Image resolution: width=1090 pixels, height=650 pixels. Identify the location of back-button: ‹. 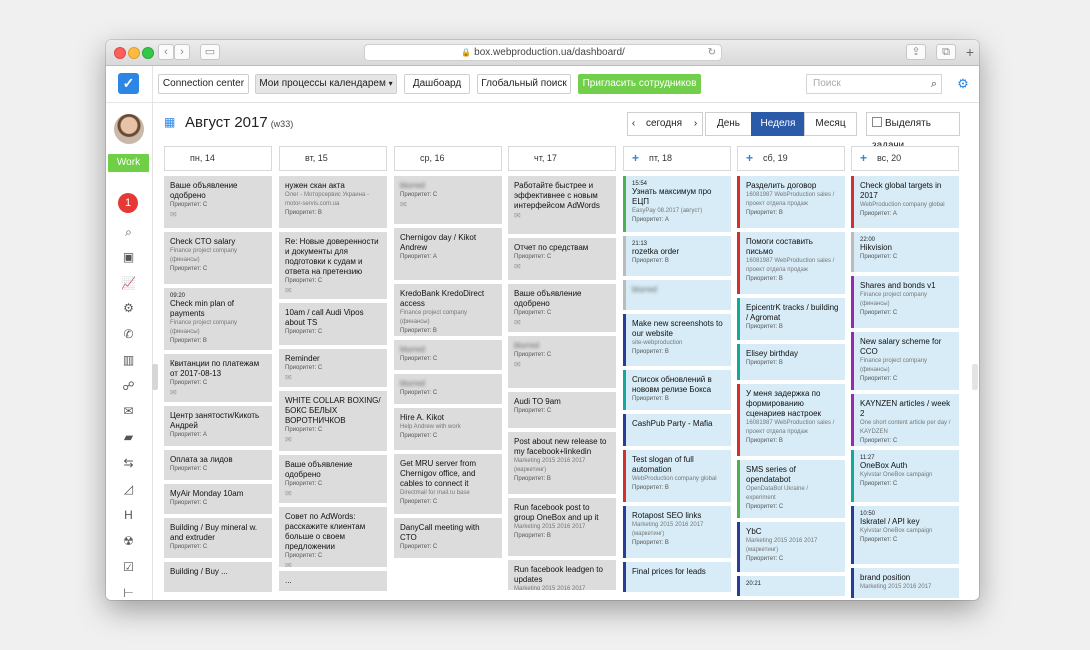
(166, 52).